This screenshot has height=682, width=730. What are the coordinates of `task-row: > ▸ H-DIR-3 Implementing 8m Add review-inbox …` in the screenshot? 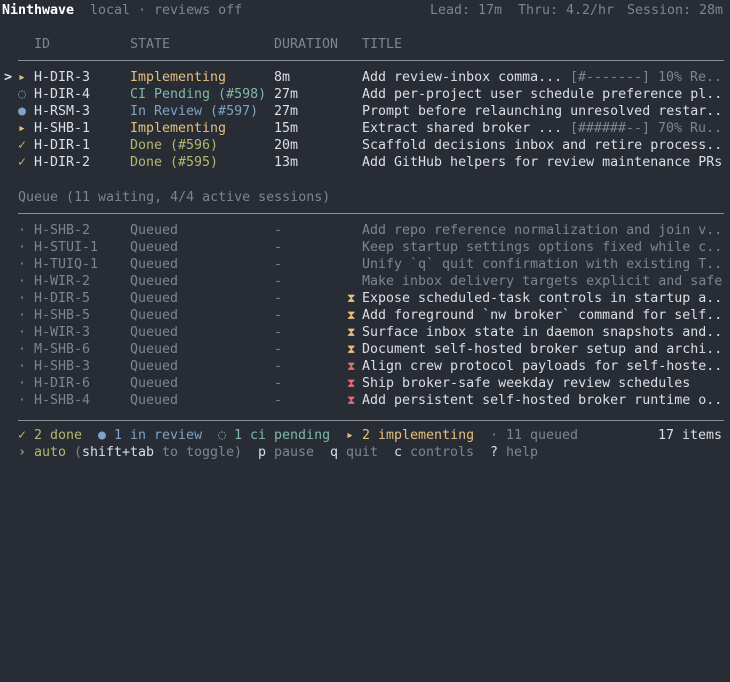 It's located at (365, 77).